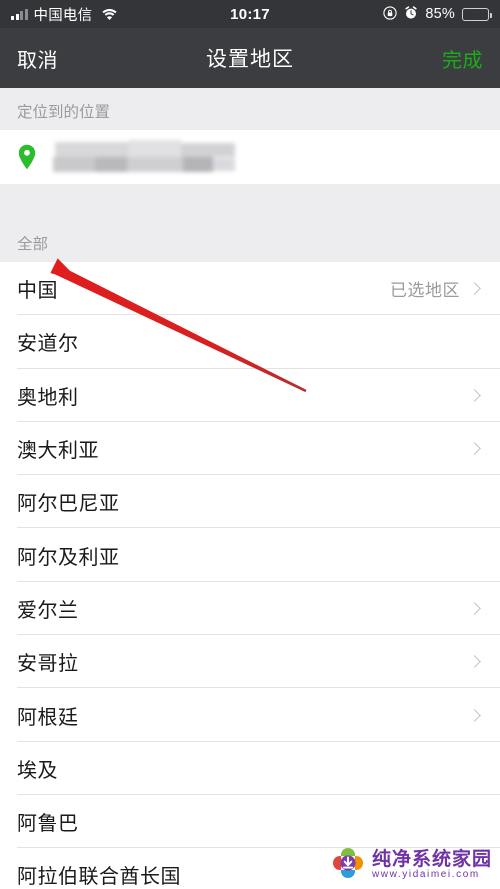 This screenshot has width=500, height=889. Describe the element at coordinates (250, 502) in the screenshot. I see `table-row: 阿尔巴尼亚` at that location.